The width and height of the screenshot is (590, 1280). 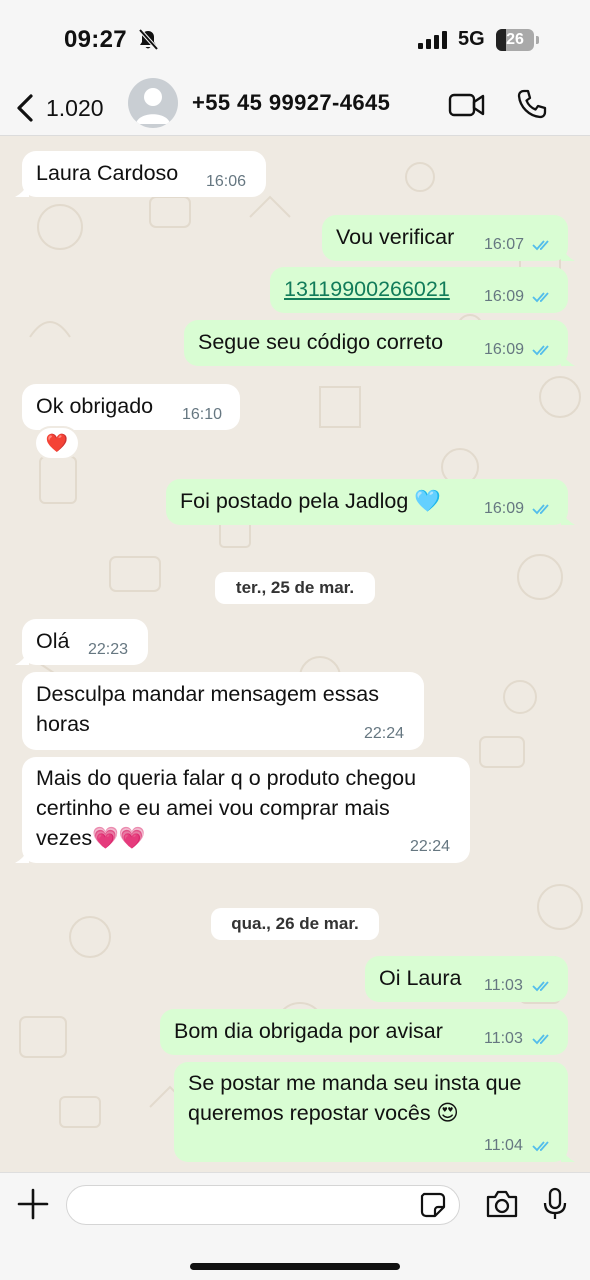 I want to click on message-text: Oi Laura, so click(x=420, y=978).